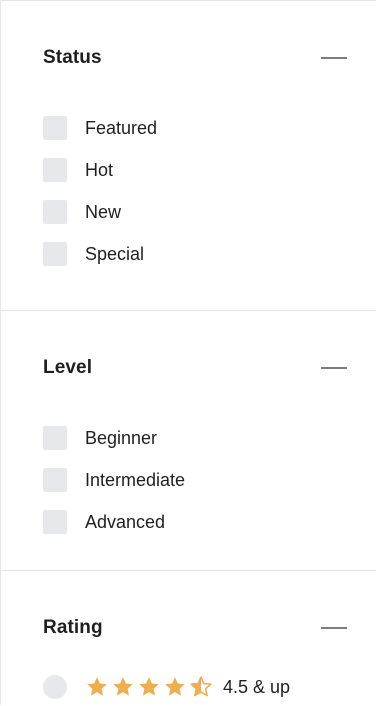 The image size is (376, 706). What do you see at coordinates (115, 253) in the screenshot?
I see `option-label: Special` at bounding box center [115, 253].